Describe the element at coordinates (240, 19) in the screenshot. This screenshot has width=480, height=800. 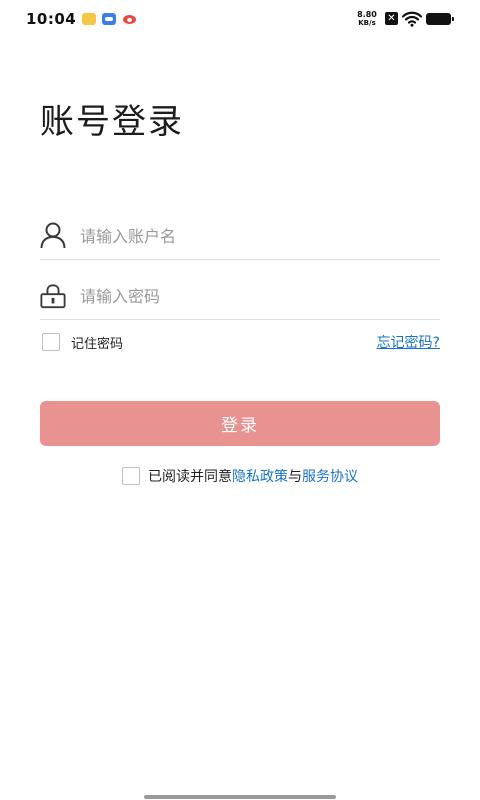
I see `status-bar: 10:04 8.80 KB/s ✕` at that location.